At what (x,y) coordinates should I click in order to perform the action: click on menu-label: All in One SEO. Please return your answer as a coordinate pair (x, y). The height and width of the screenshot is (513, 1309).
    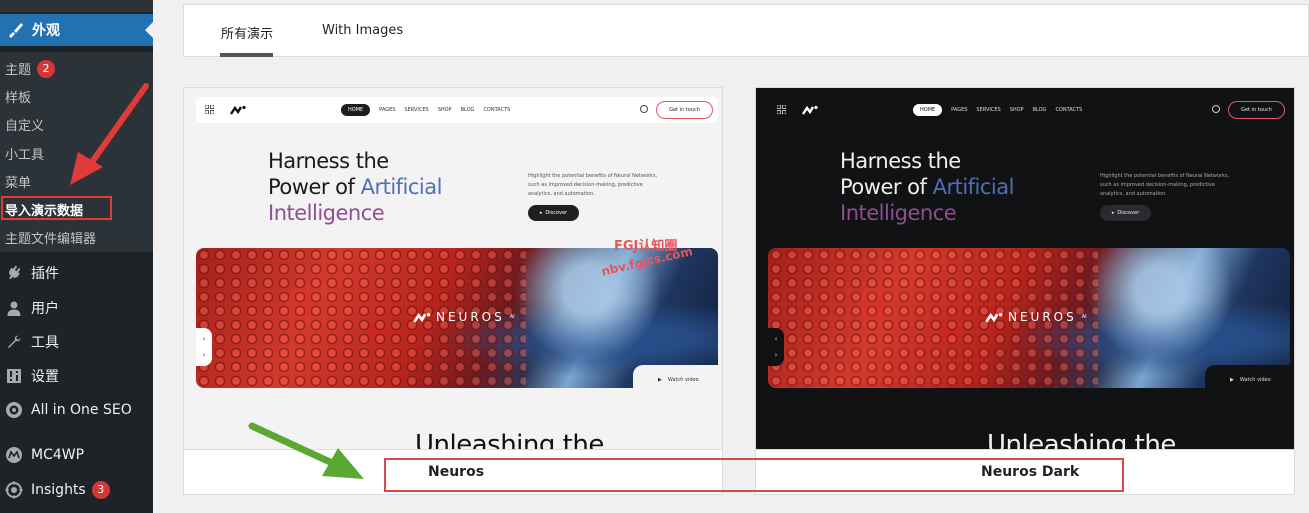
    Looking at the image, I should click on (81, 410).